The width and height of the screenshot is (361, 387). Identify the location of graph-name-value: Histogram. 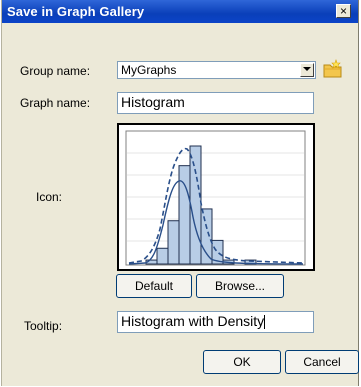
(153, 102).